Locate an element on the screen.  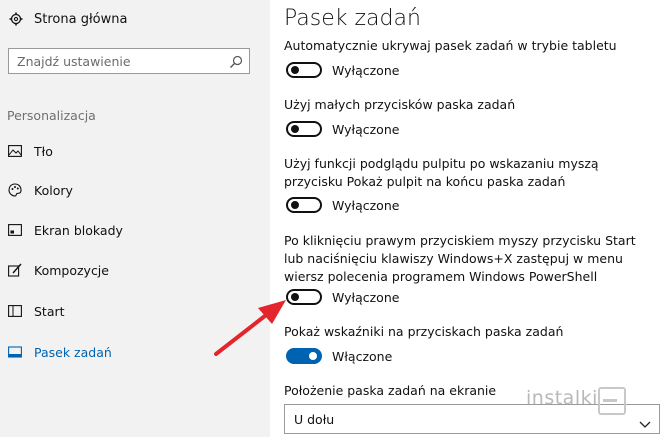
sidebar-item-label: Start is located at coordinates (49, 311).